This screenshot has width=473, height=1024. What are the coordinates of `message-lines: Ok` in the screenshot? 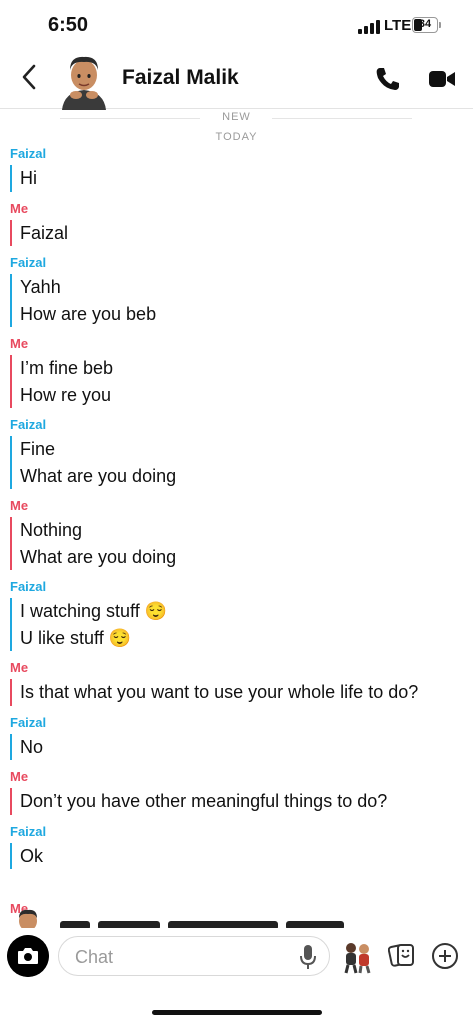 It's located at (241, 856).